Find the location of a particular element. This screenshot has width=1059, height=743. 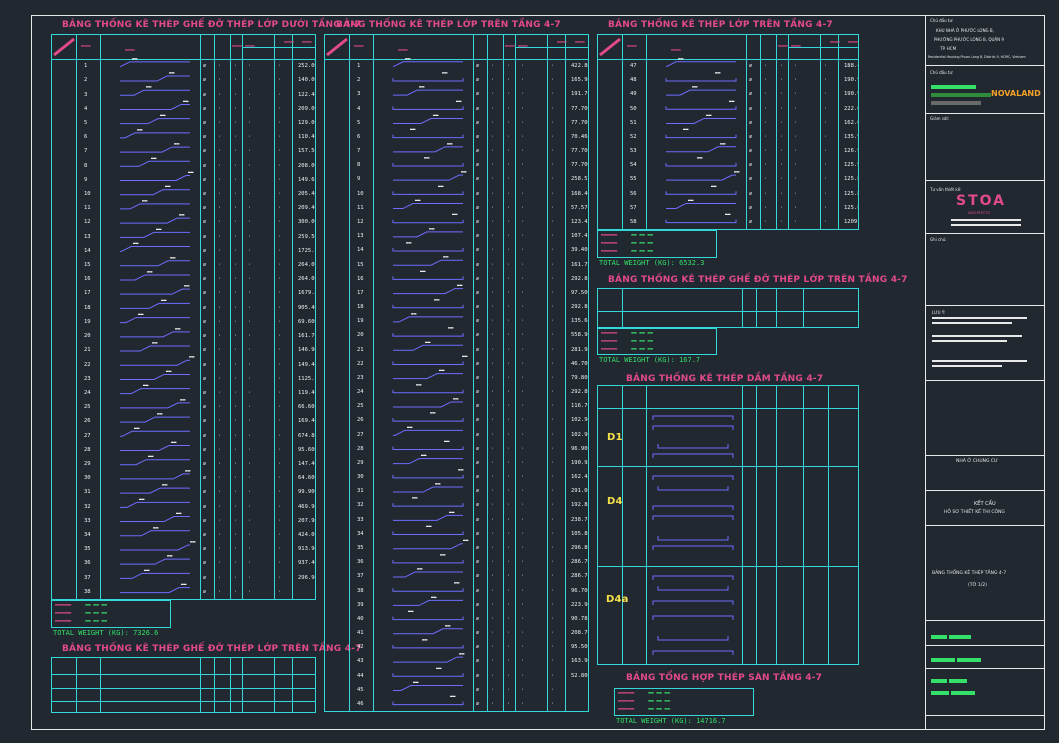

summary-row: ▬▬▬▬▬▬ ▬▬ ▬▬ ▬▬ is located at coordinates (627, 251).